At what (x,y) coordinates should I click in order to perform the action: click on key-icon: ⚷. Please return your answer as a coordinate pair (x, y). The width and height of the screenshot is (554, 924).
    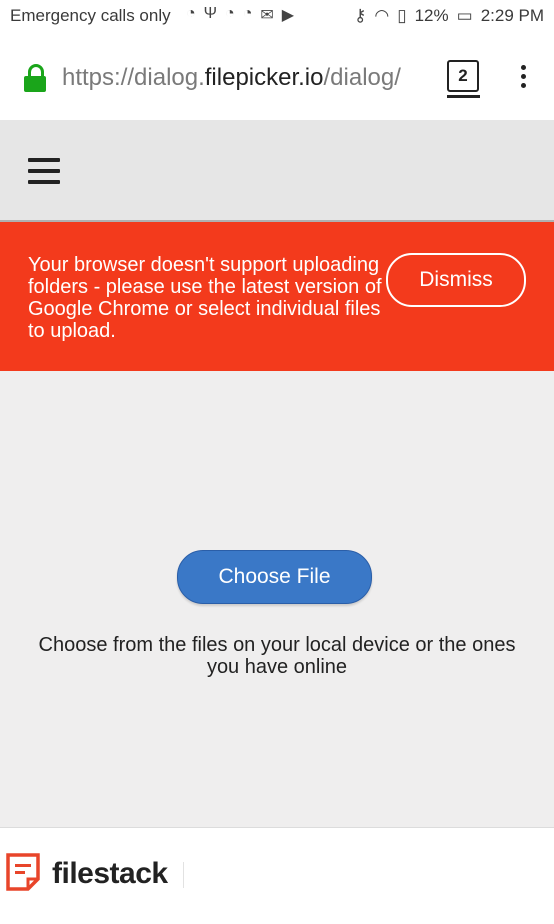
    Looking at the image, I should click on (360, 15).